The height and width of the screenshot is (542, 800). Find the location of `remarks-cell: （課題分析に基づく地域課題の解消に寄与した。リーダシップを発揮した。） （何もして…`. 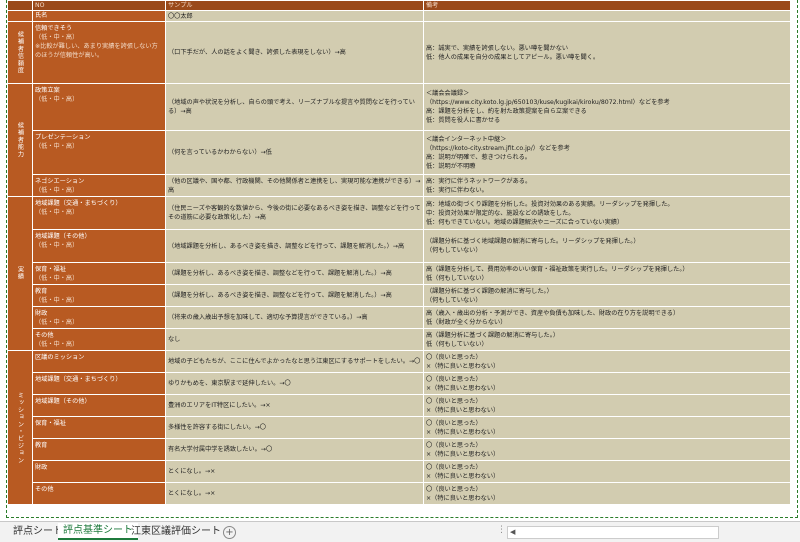

remarks-cell: （課題分析に基づく地域課題の解消に寄与した。リーダシップを発揮した。） （何もして… is located at coordinates (607, 246).